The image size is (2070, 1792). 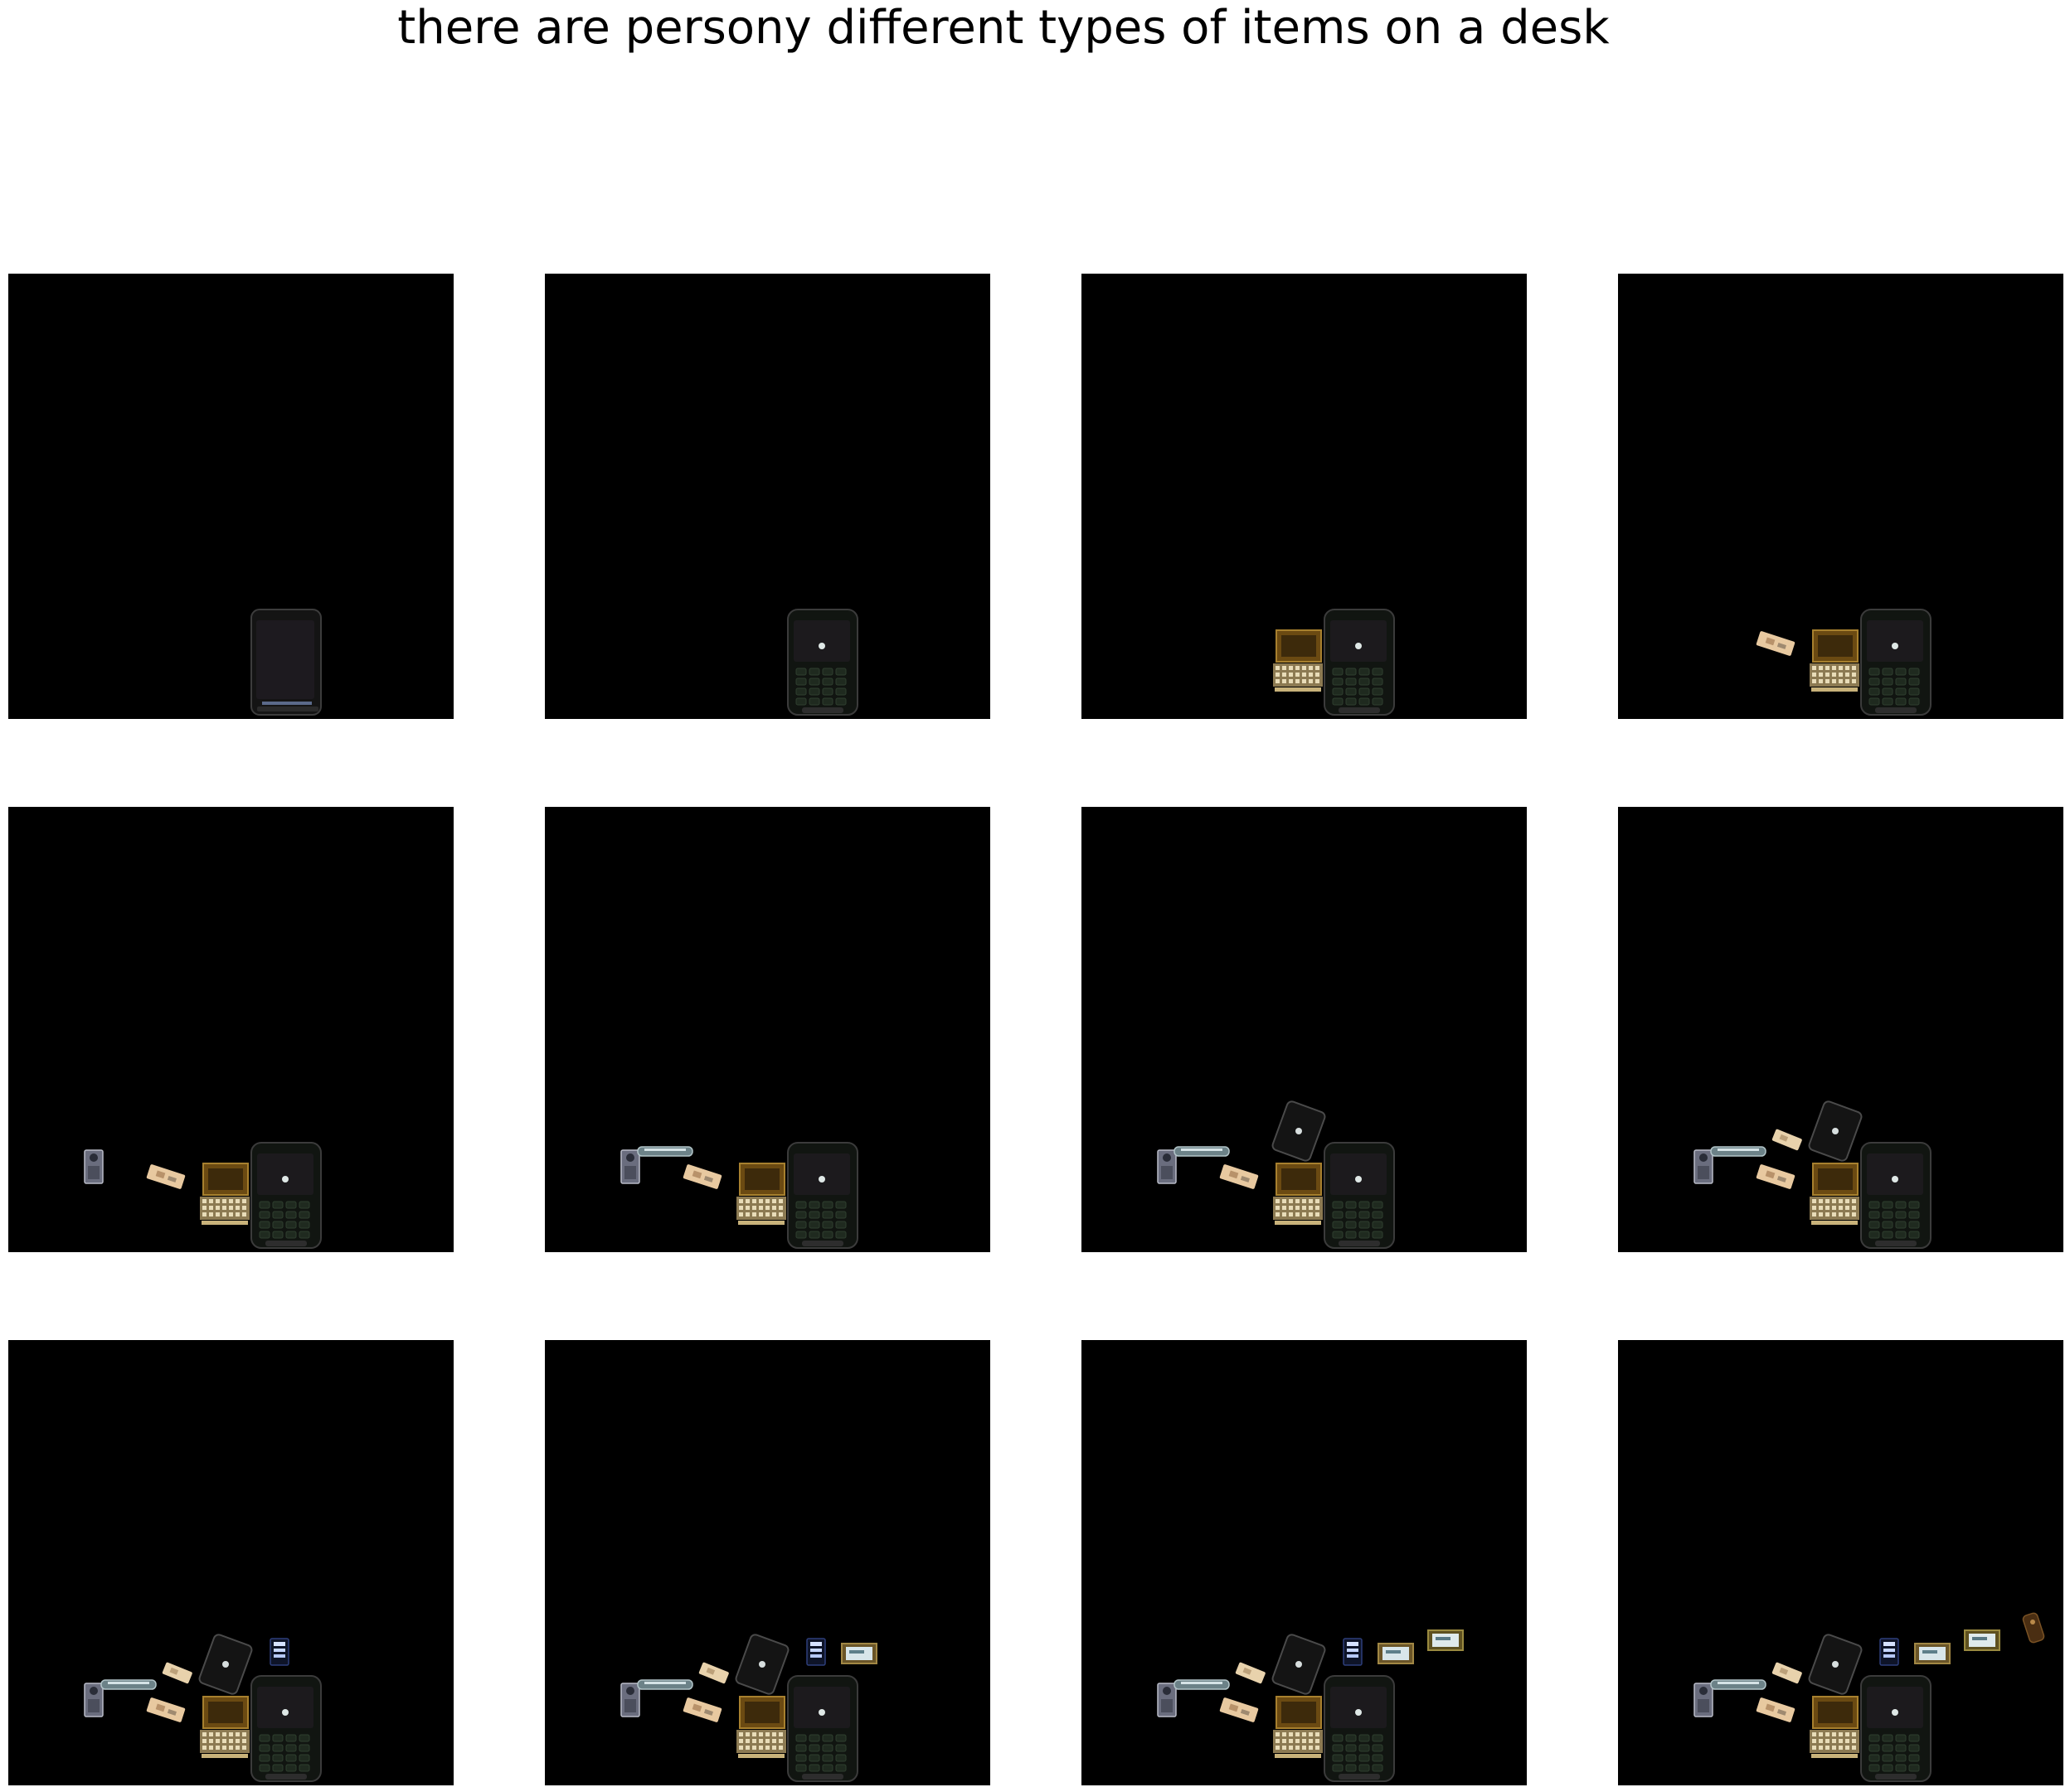 I want to click on brown-figurine-object, so click(x=2034, y=1628).